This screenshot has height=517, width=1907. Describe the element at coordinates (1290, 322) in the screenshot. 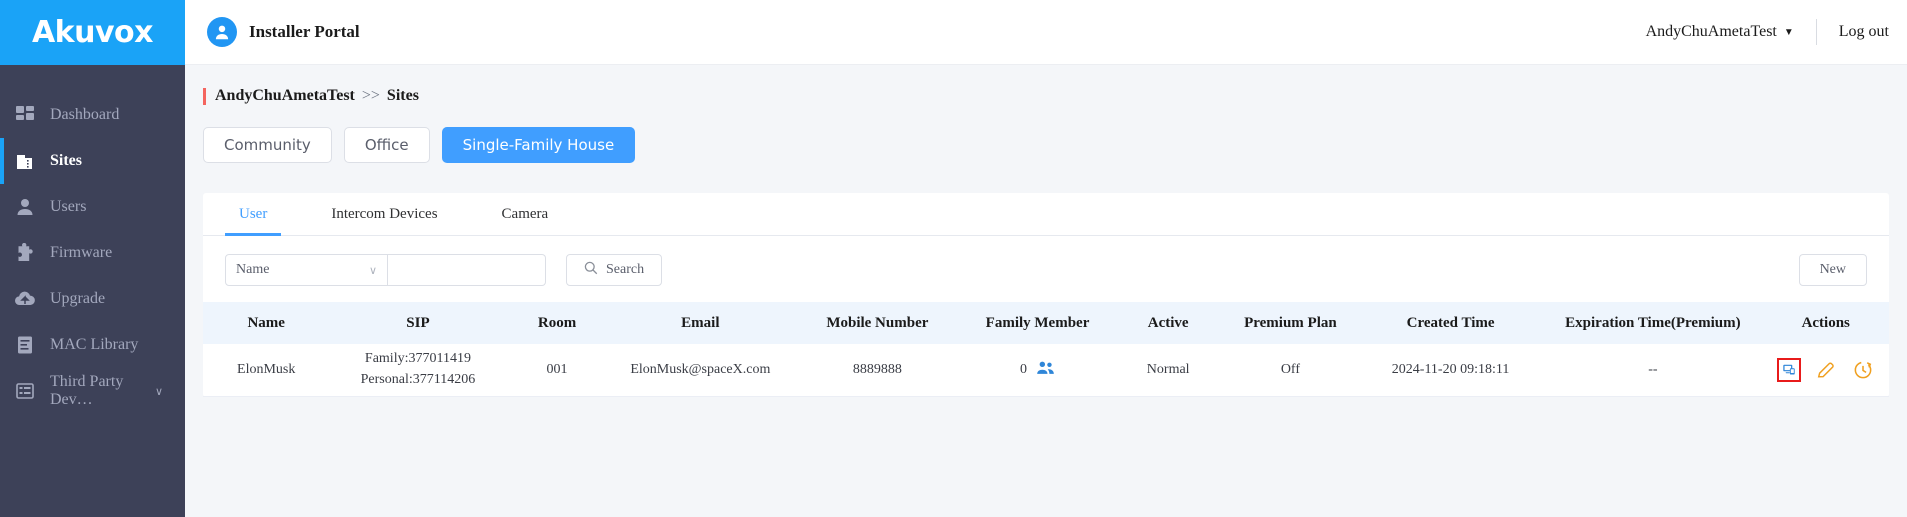

I see `column-header-premium-plan: Premium Plan` at that location.